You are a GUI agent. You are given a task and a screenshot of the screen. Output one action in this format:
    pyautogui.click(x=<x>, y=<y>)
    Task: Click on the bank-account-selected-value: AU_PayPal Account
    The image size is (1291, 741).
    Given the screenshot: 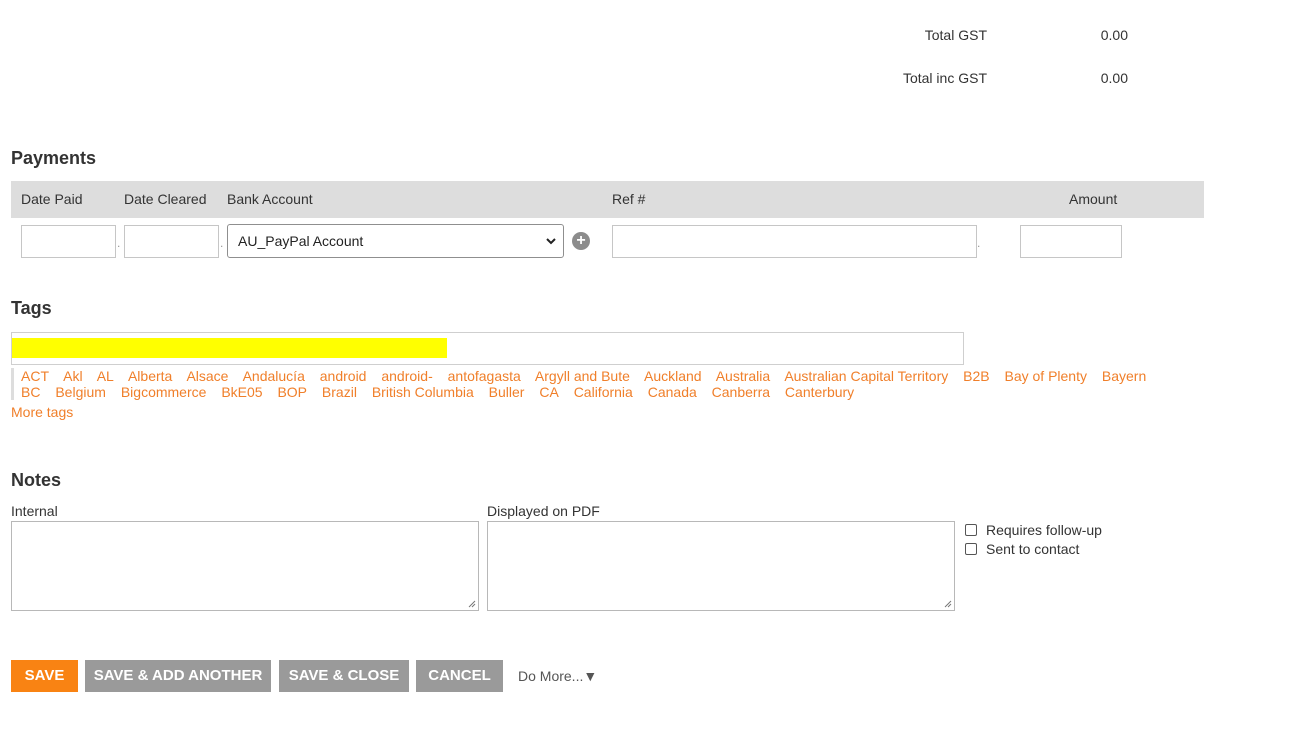 What is the action you would take?
    pyautogui.click(x=301, y=241)
    